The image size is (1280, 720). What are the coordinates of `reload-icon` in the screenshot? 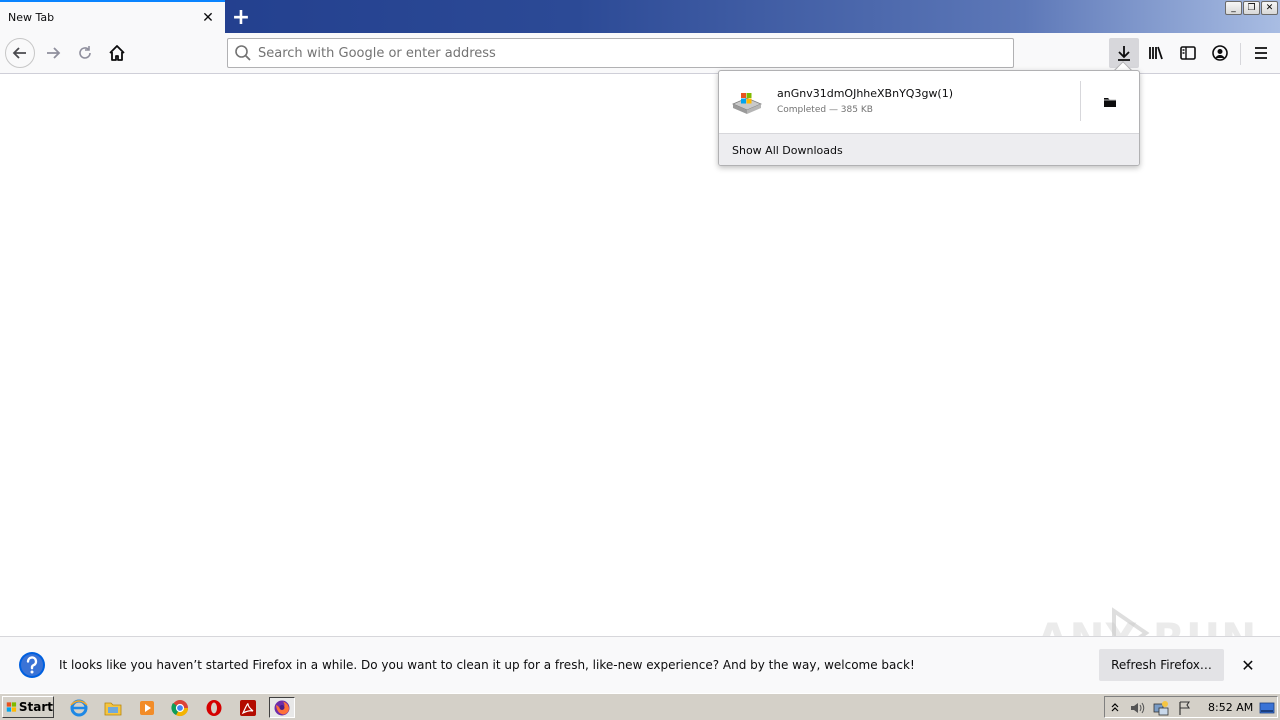 It's located at (85, 52).